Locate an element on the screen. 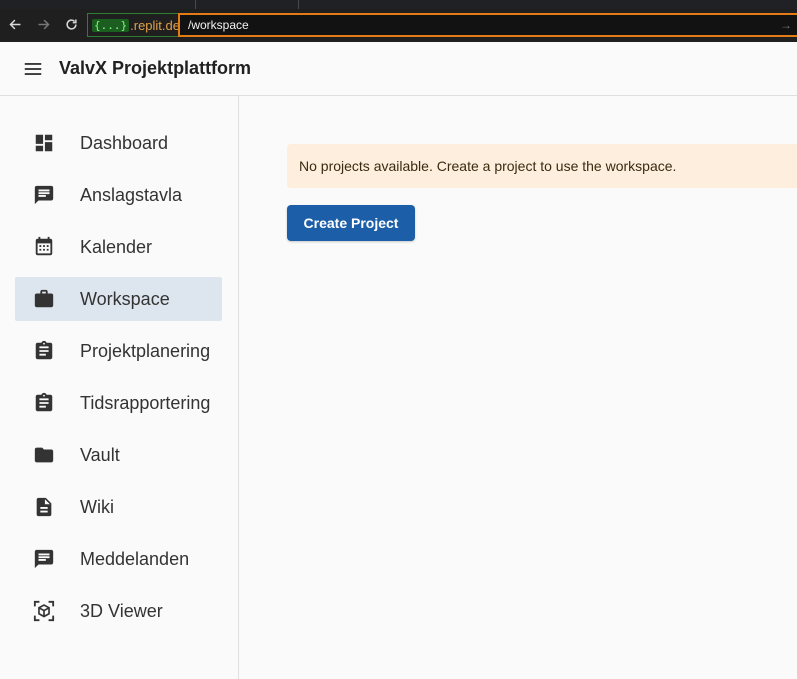 The width and height of the screenshot is (797, 679). sidebar-item-label: Wiki is located at coordinates (97, 507).